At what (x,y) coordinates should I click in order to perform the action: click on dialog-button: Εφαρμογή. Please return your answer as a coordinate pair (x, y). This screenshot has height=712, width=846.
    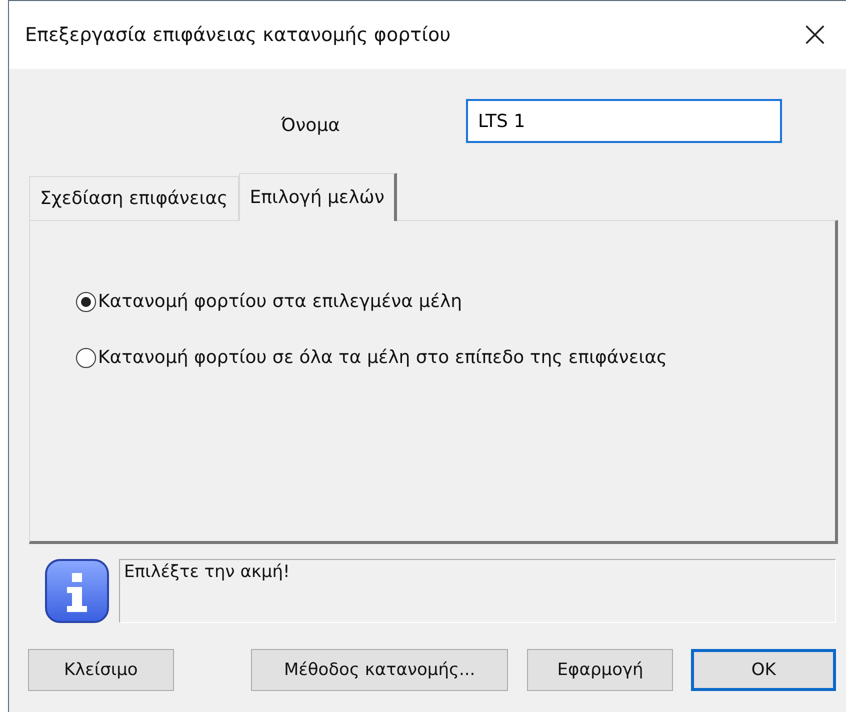
    Looking at the image, I should click on (600, 670).